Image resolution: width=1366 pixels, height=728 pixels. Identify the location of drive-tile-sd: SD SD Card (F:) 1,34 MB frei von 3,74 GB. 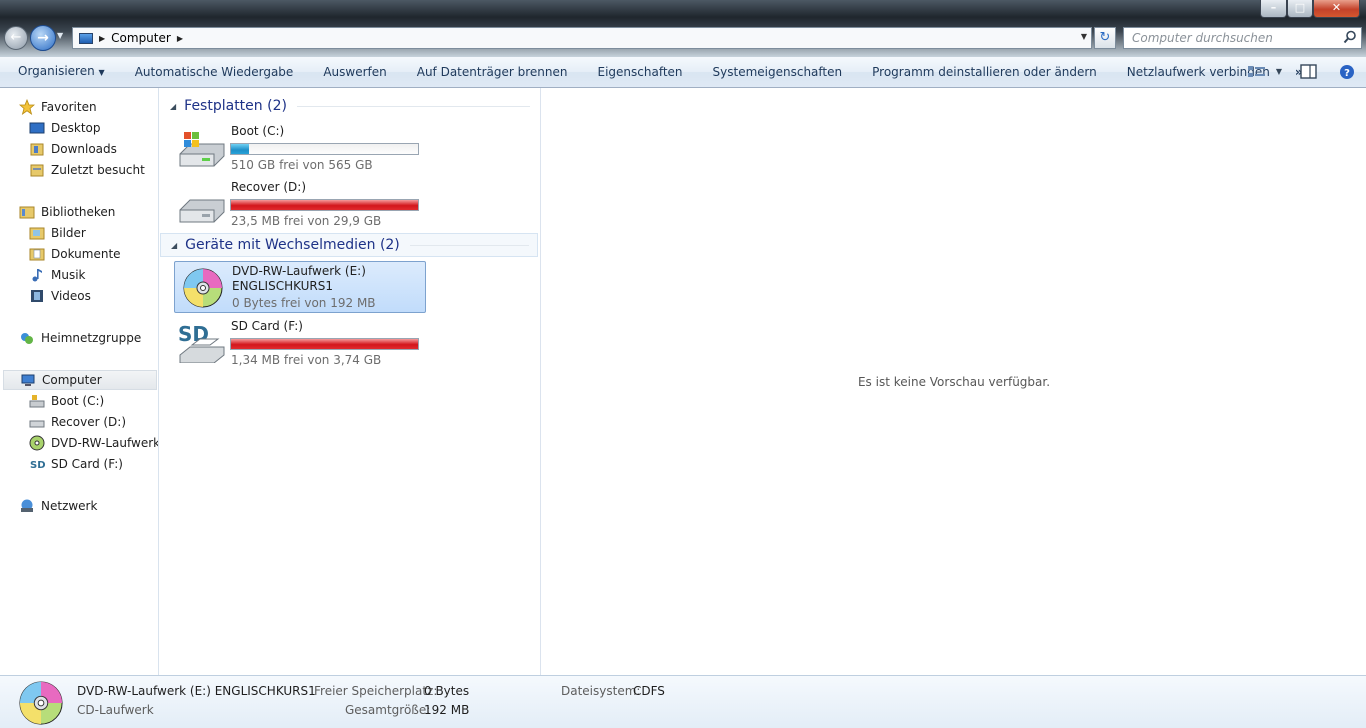
(300, 343).